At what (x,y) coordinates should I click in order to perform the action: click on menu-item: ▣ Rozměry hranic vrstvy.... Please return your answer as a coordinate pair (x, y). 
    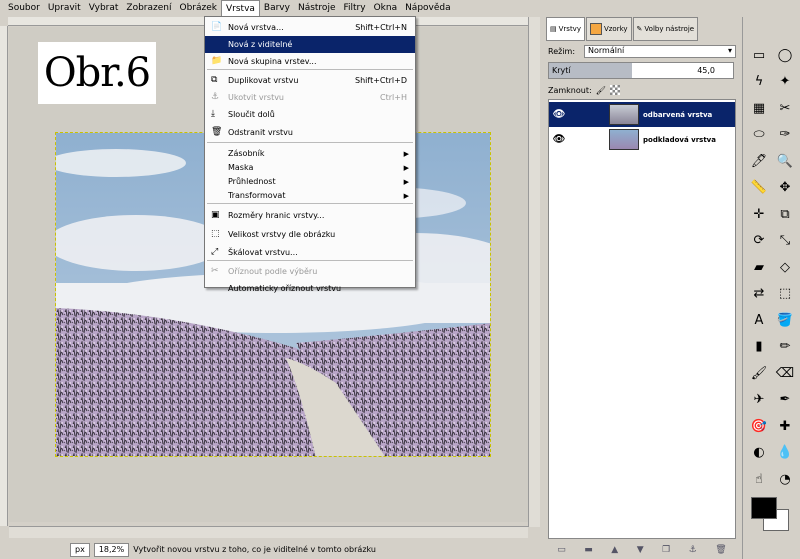
    Looking at the image, I should click on (310, 215).